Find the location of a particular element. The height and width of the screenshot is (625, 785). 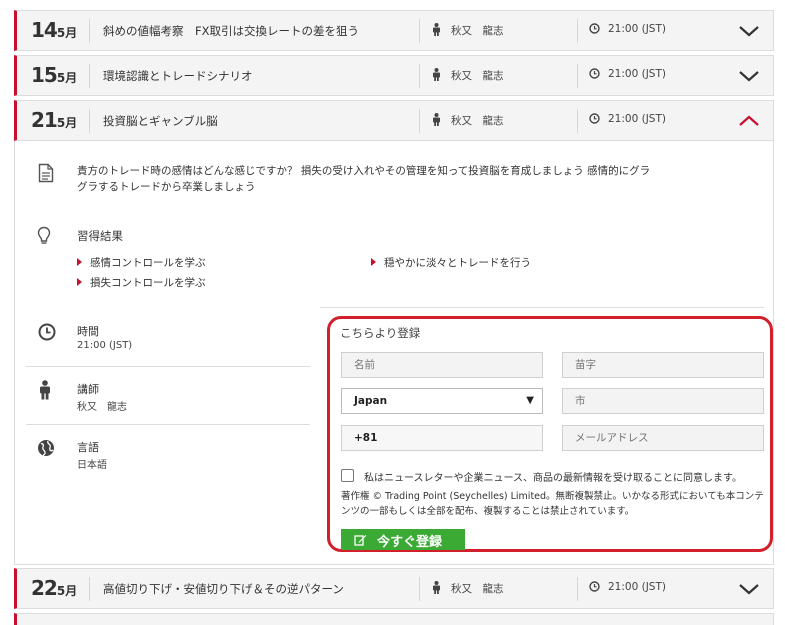

city-input is located at coordinates (663, 401).